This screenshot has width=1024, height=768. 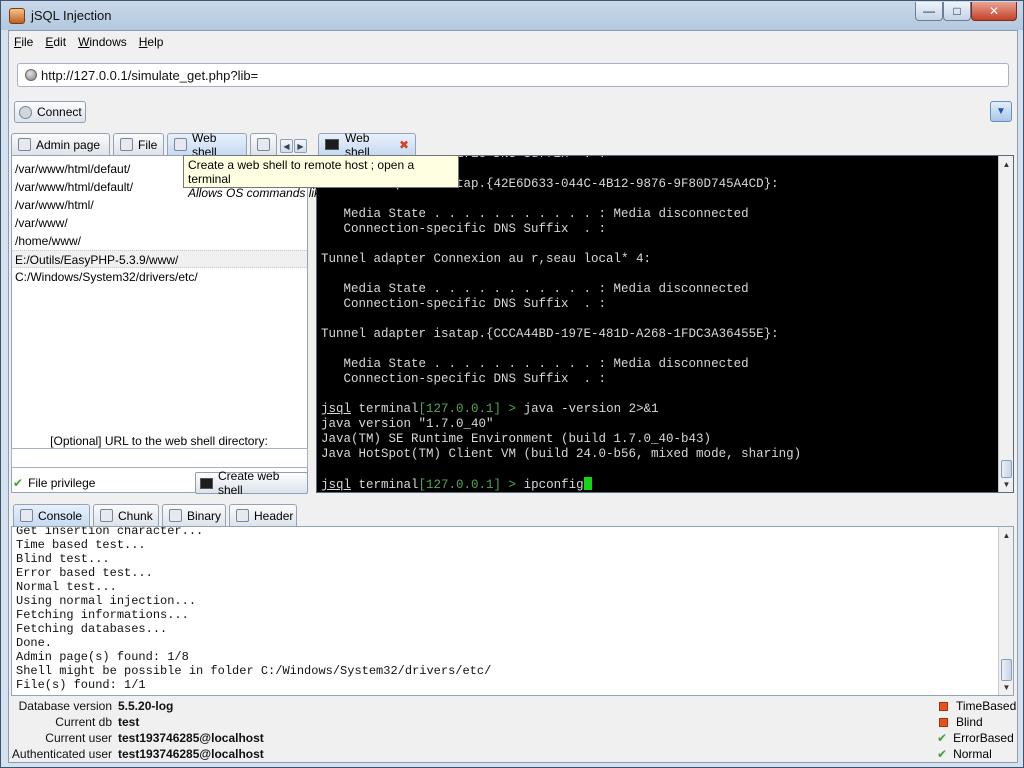 I want to click on maximize-button: □, so click(x=957, y=11).